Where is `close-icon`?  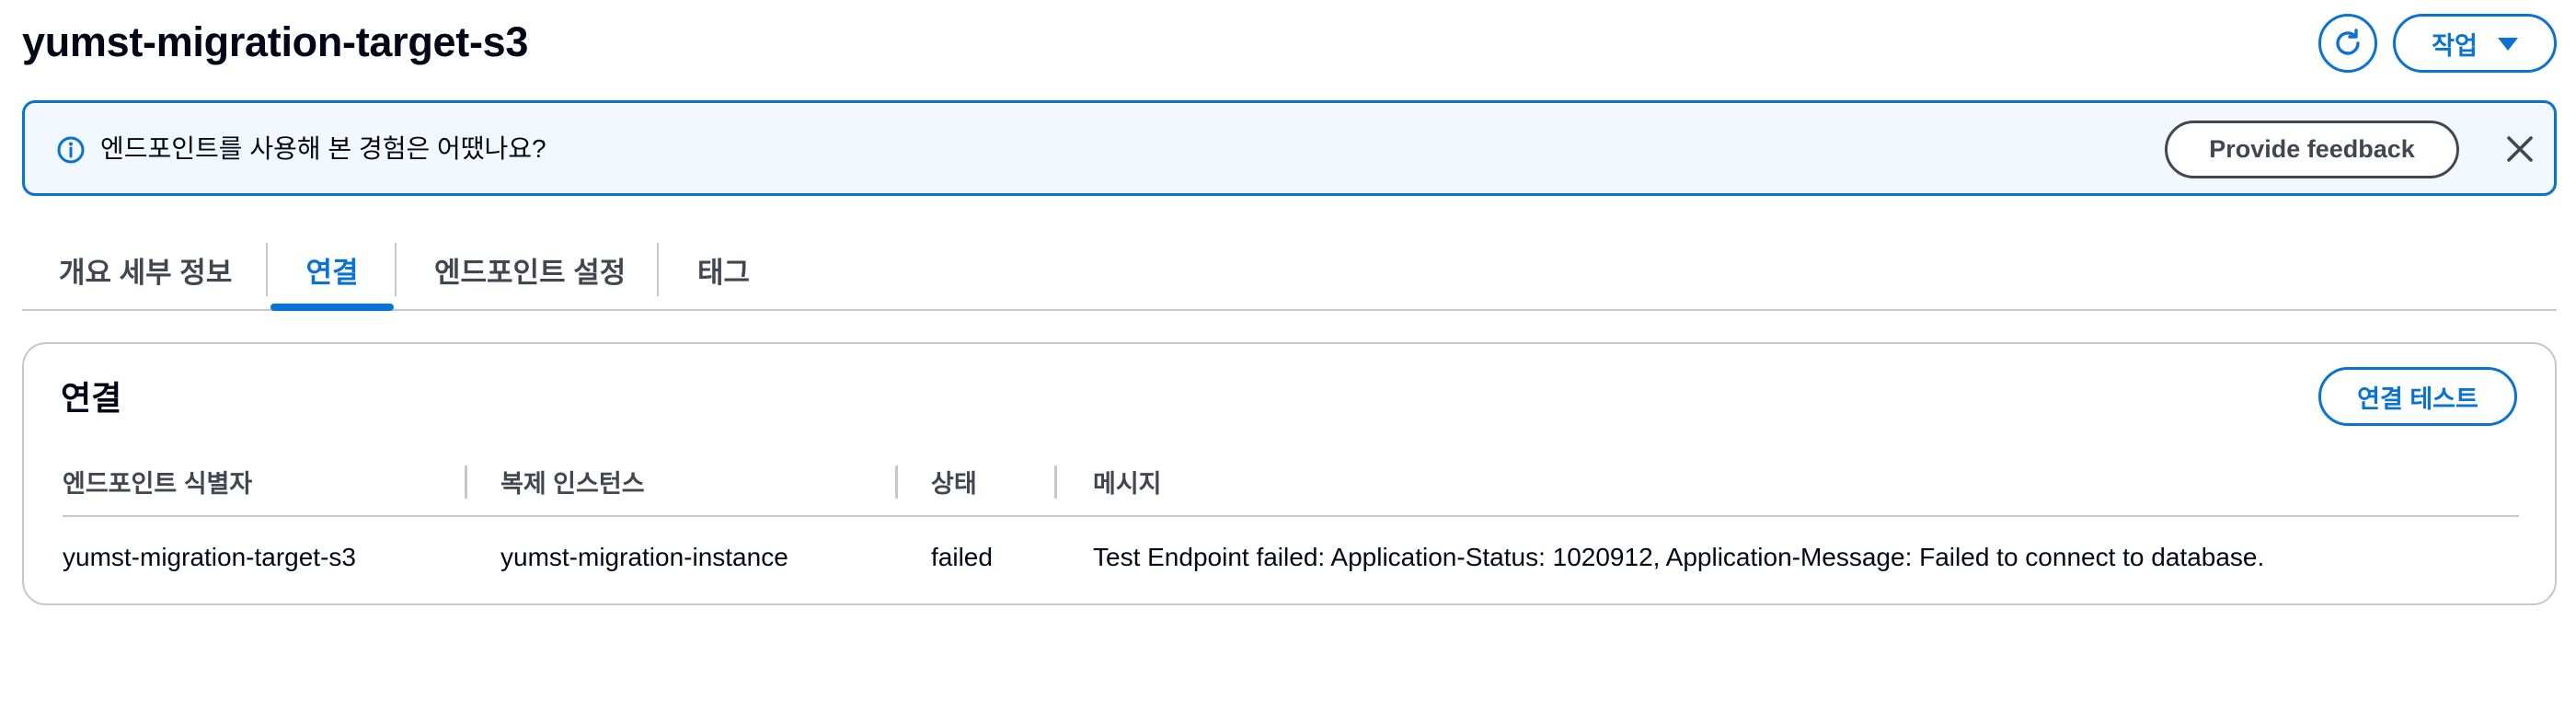
close-icon is located at coordinates (2519, 149).